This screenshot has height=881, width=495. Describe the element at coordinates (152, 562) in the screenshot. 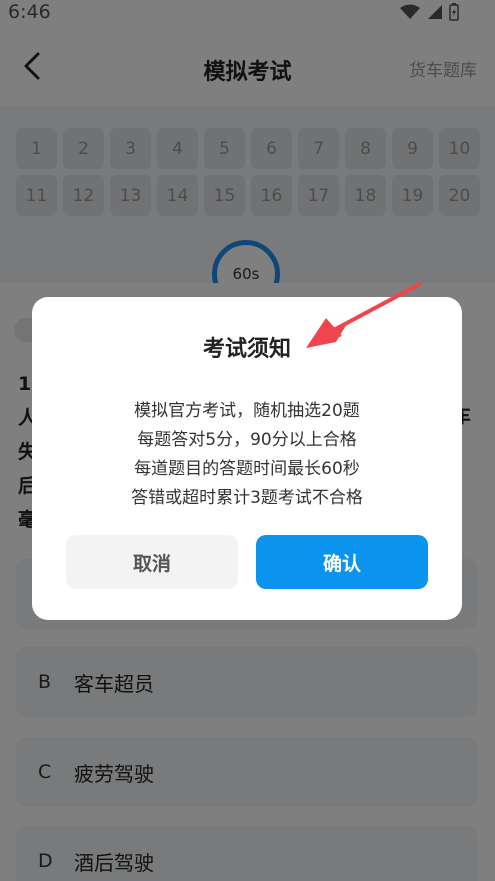

I see `cancel-button: 取消` at that location.